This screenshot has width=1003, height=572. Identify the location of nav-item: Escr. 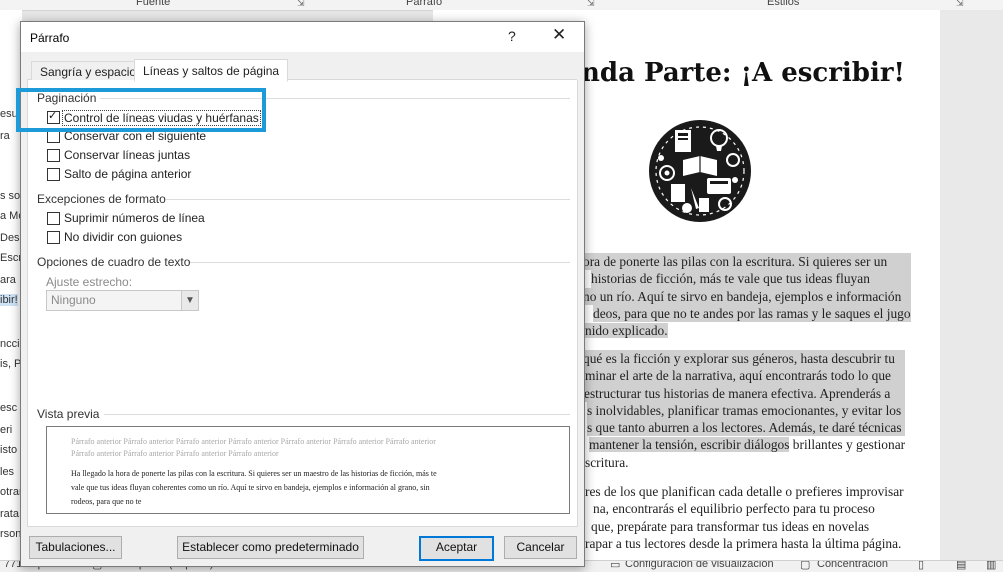
(11, 258).